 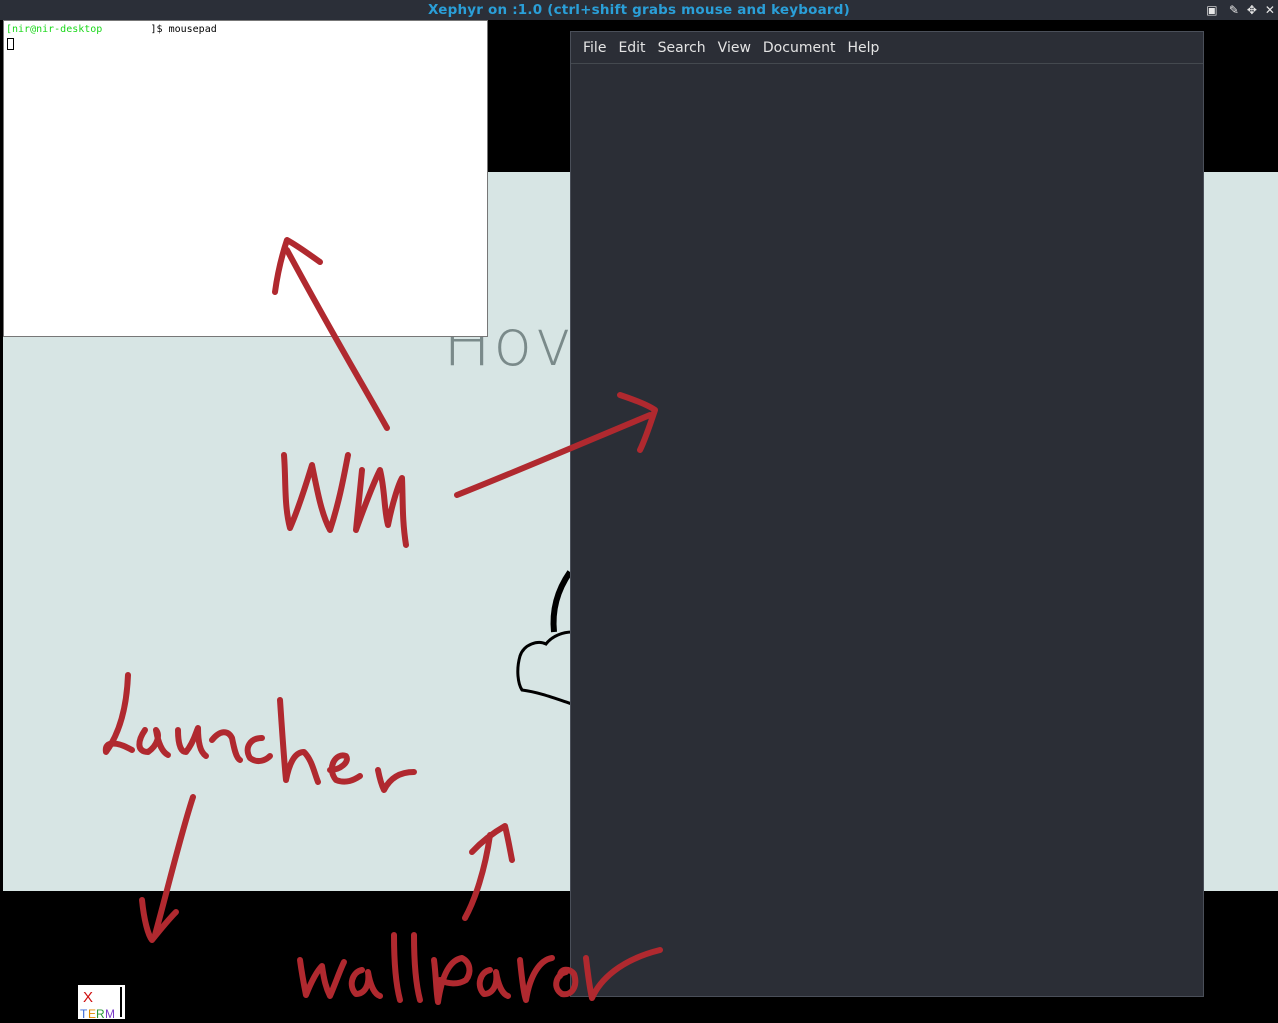 What do you see at coordinates (84, 1013) in the screenshot?
I see `svg-text: T` at bounding box center [84, 1013].